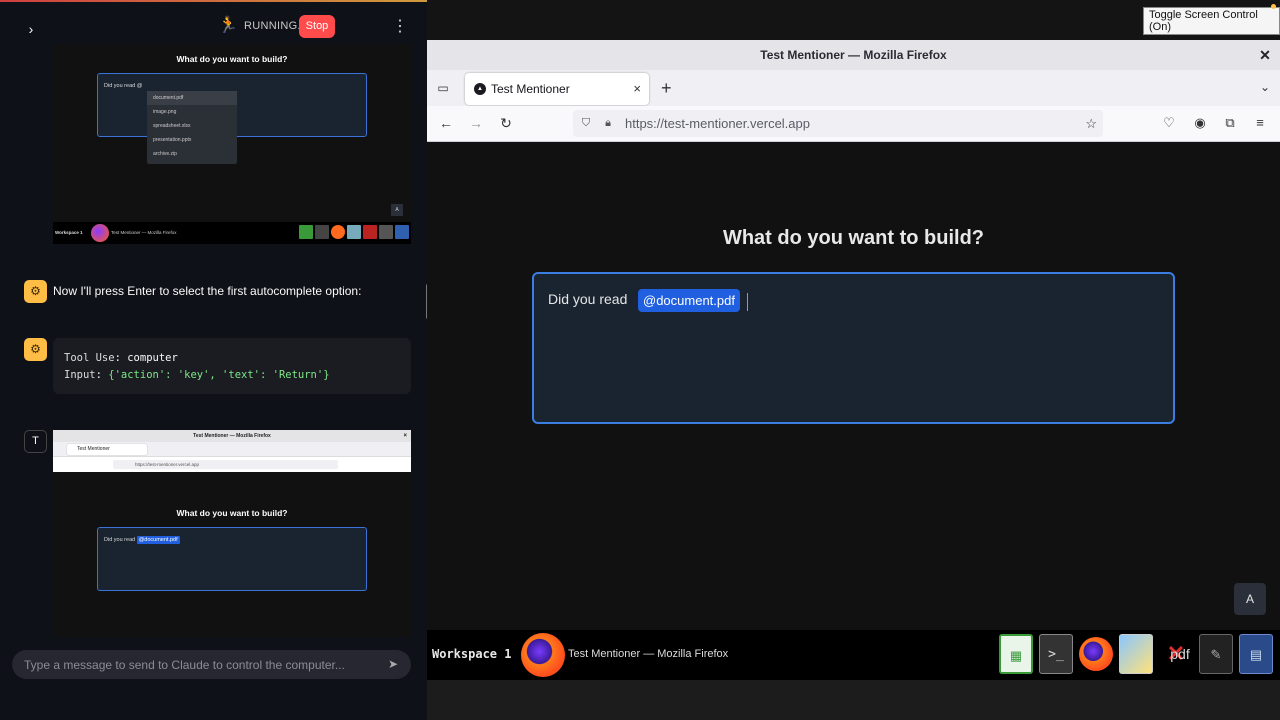 The image size is (1280, 720). Describe the element at coordinates (835, 123) in the screenshot. I see `url-input` at that location.